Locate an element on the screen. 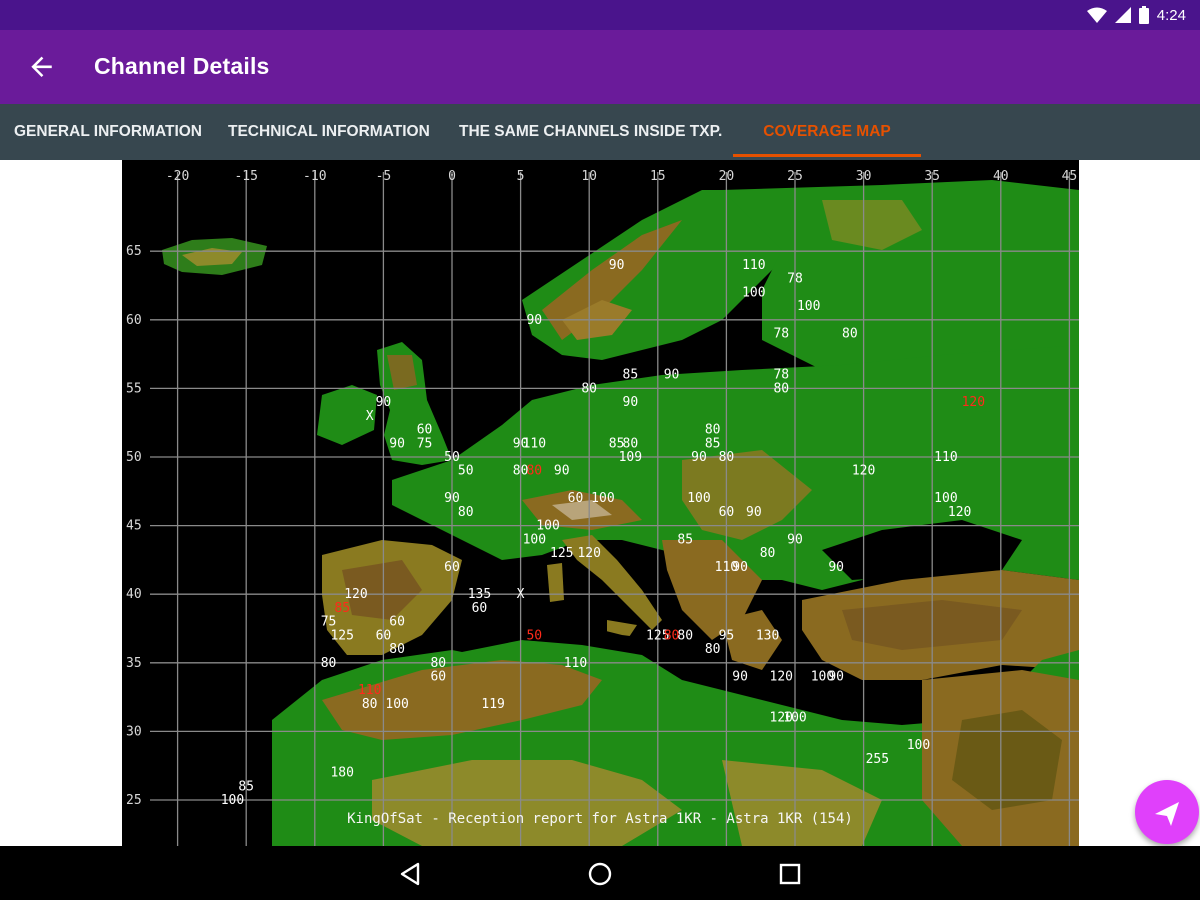 Image resolution: width=1200 pixels, height=900 pixels. longitude-label: 45 is located at coordinates (1070, 176).